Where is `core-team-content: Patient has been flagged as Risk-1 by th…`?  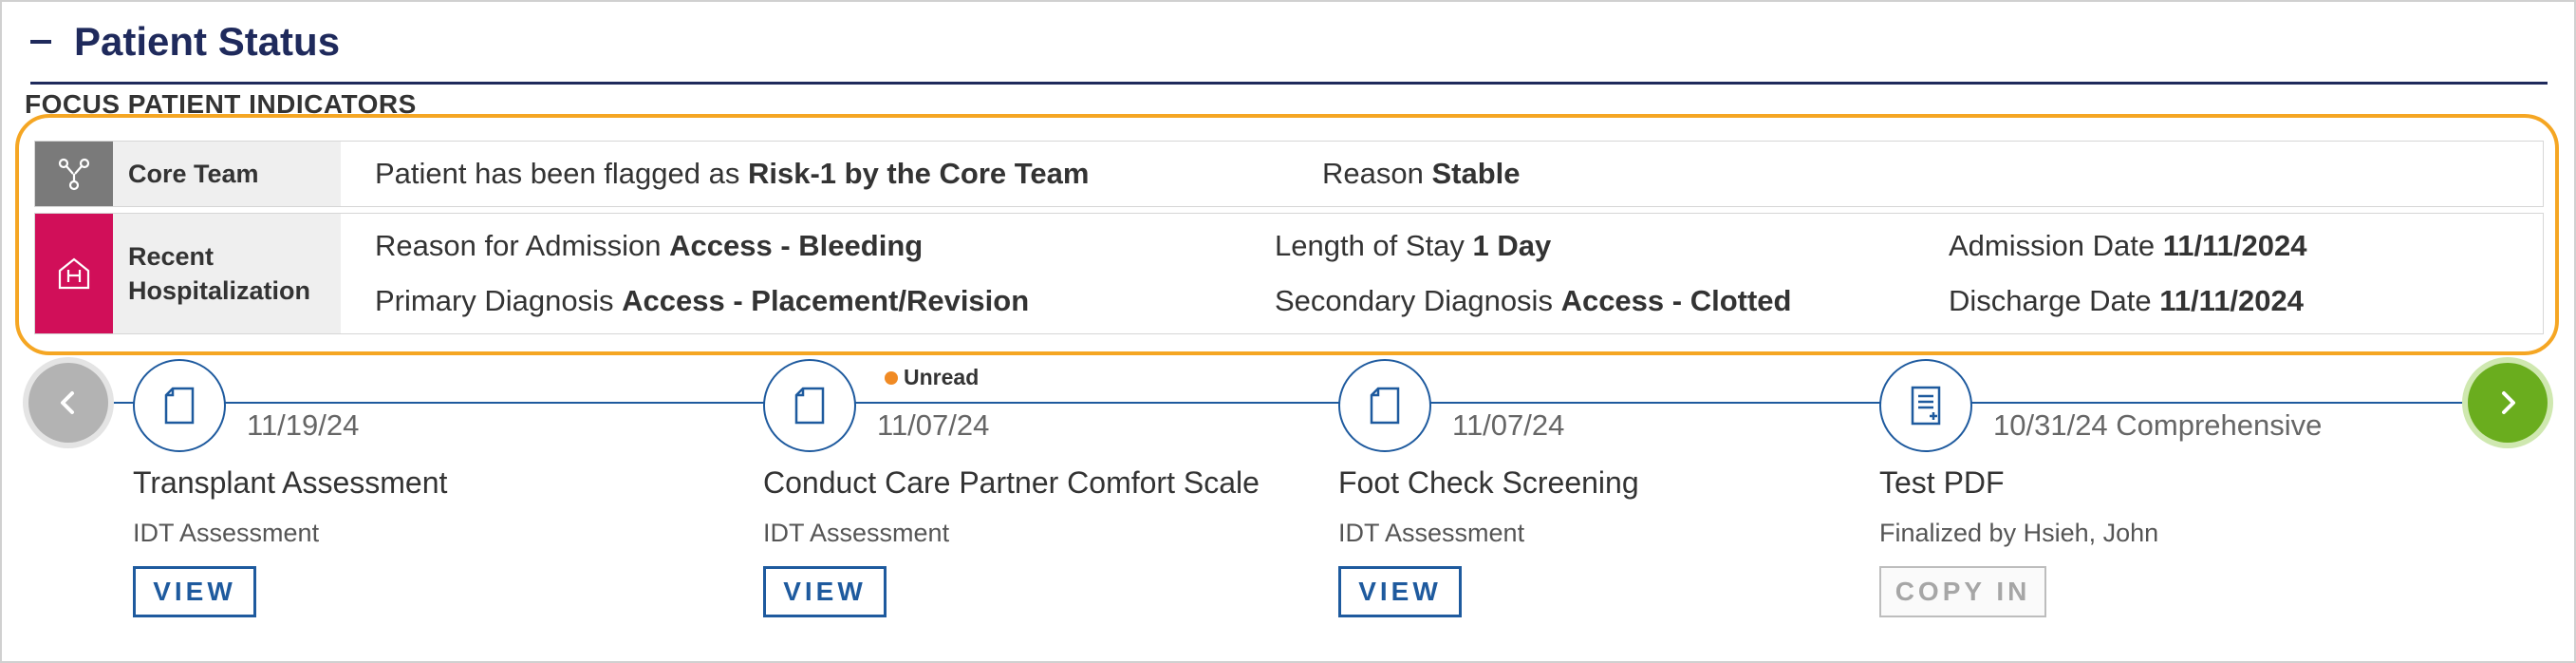 core-team-content: Patient has been flagged as Risk-1 by th… is located at coordinates (1442, 174).